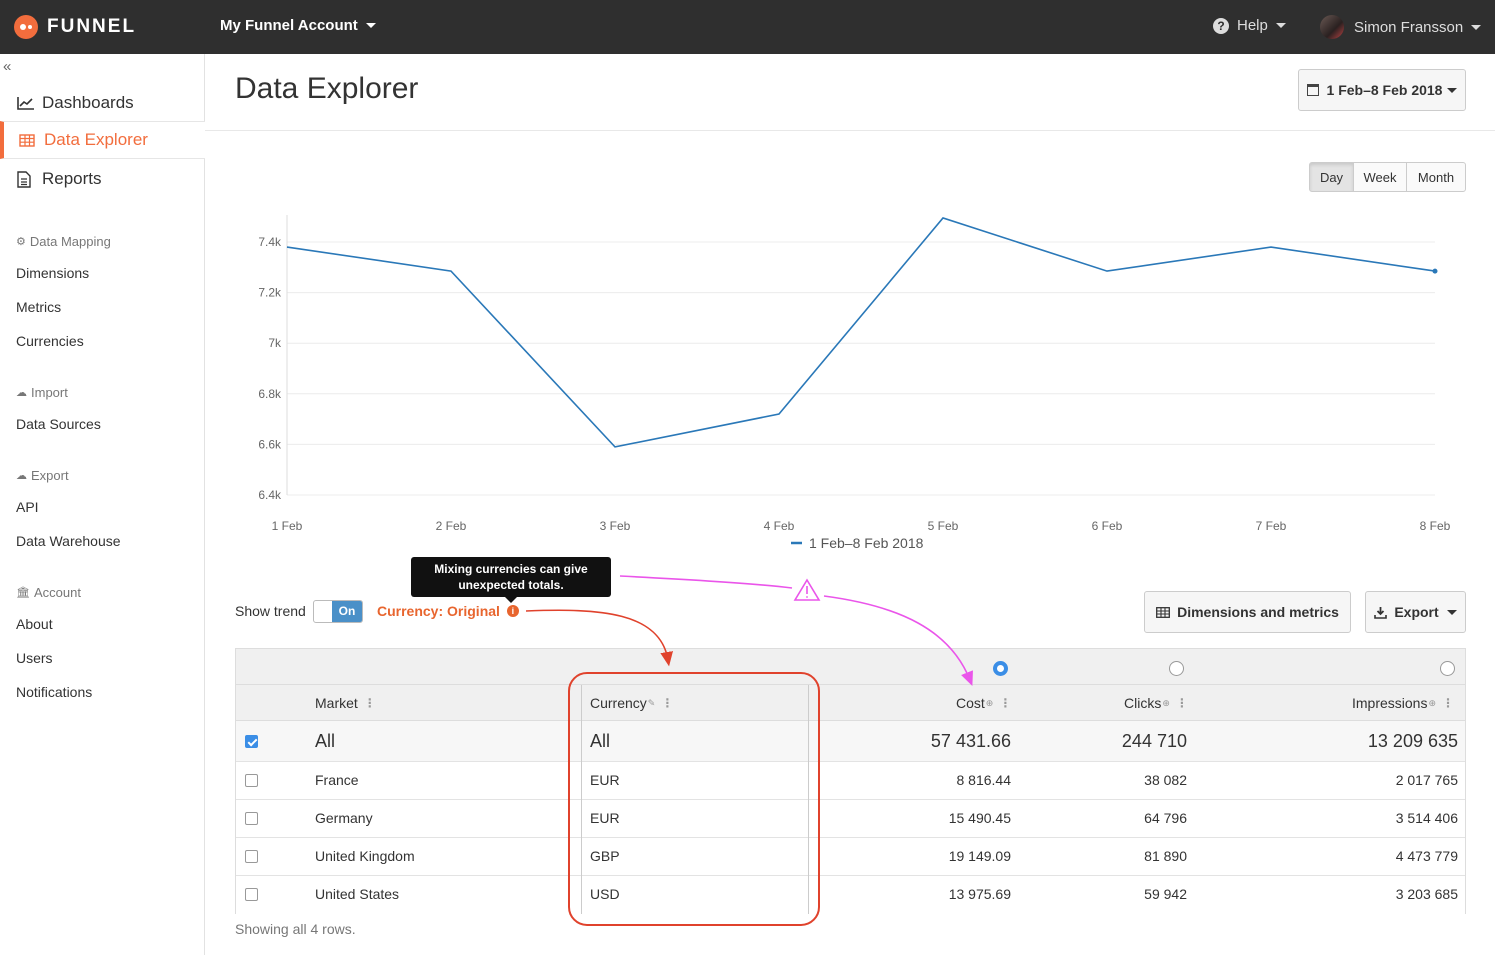 This screenshot has width=1495, height=955. I want to click on export-button: Export, so click(1415, 612).